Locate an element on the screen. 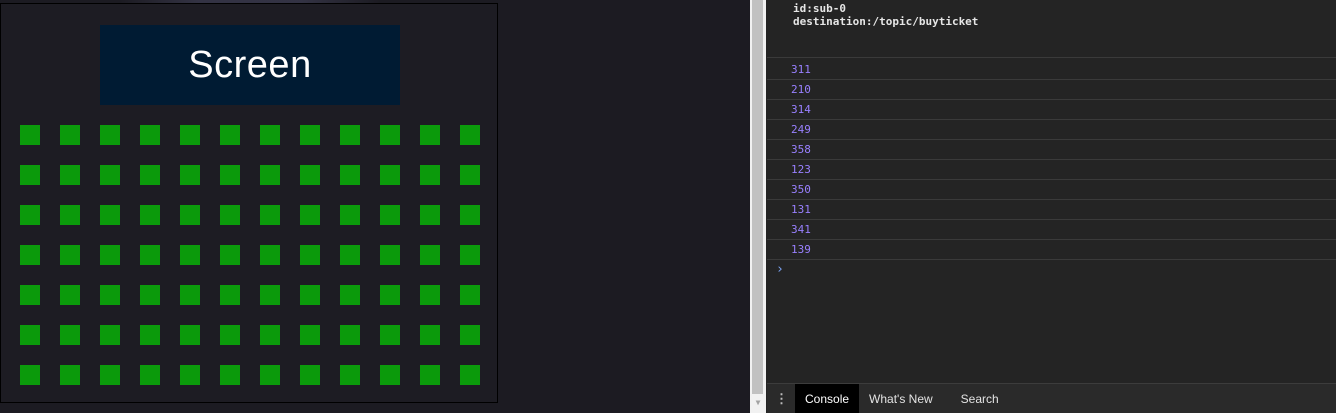 Image resolution: width=1336 pixels, height=413 pixels. scroll-down-arrow-icon: ▼ is located at coordinates (758, 402).